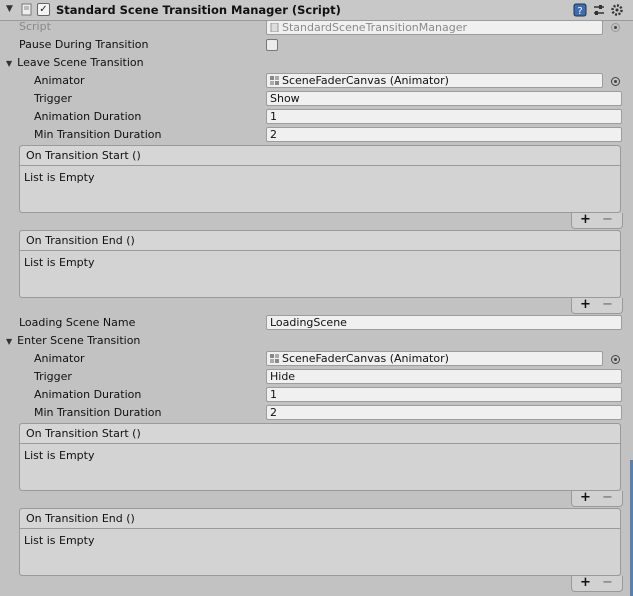  I want to click on leave-animator-field: SceneFaderCanvas (Animator), so click(434, 80).